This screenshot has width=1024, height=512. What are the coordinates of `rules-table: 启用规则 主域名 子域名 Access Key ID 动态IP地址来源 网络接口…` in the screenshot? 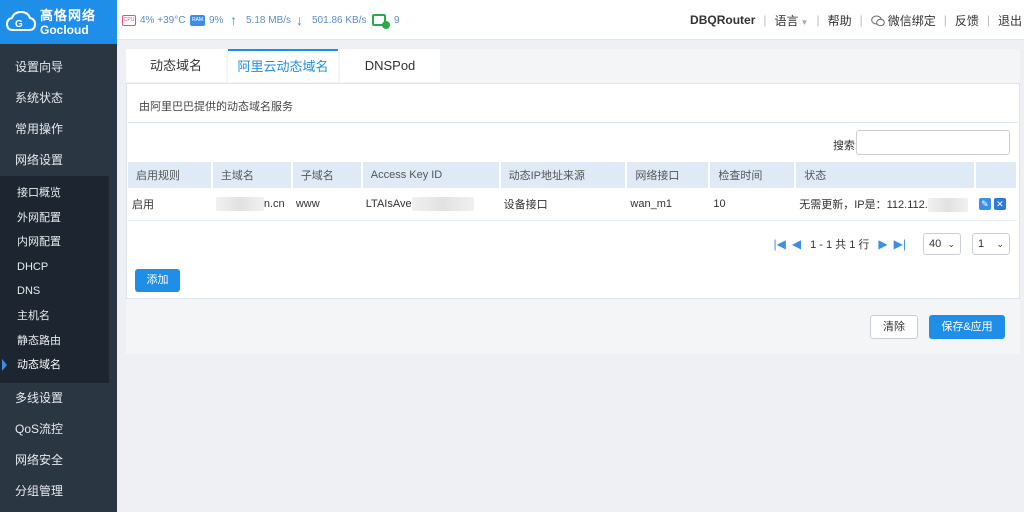 It's located at (573, 191).